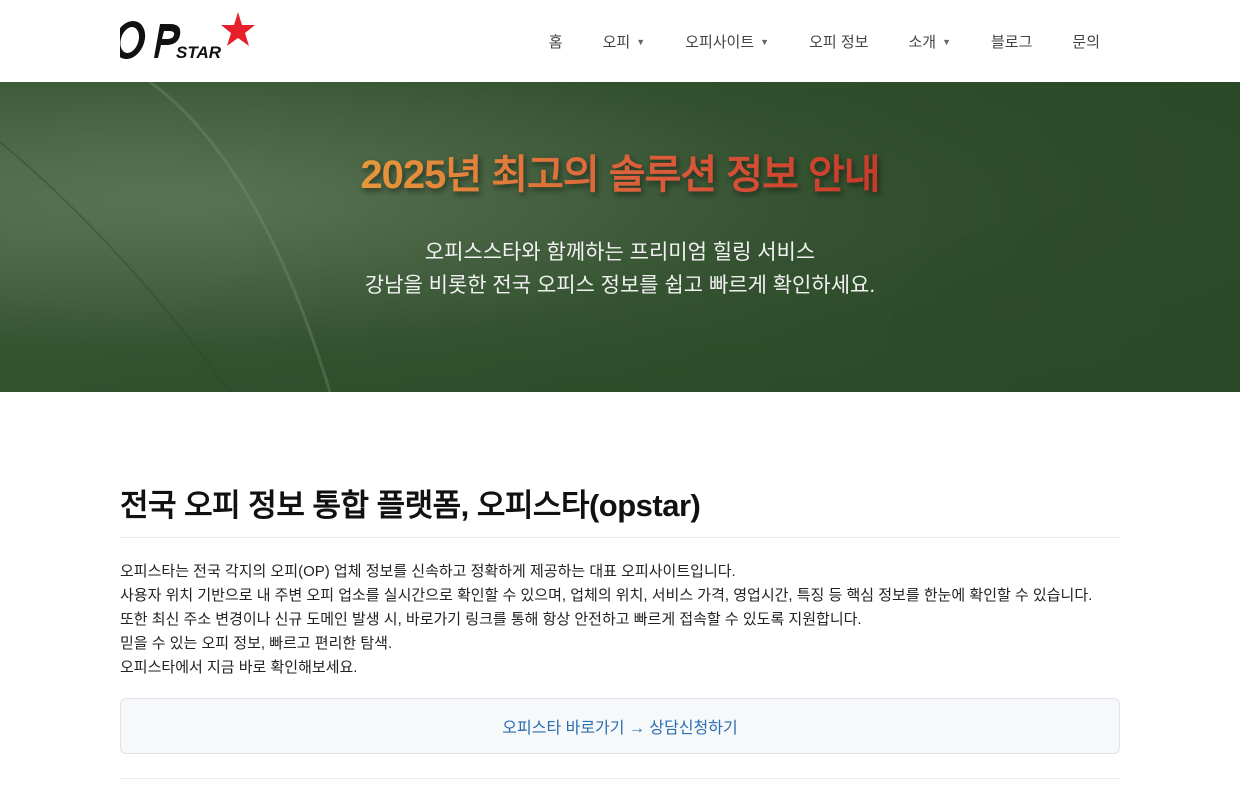  I want to click on nav-label: 오피, so click(616, 42).